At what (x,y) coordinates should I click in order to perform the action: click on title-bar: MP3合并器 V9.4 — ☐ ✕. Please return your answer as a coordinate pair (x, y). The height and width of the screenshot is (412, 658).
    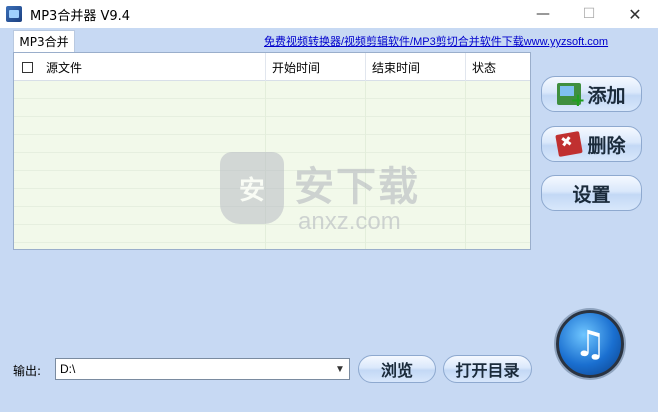
    Looking at the image, I should click on (329, 14).